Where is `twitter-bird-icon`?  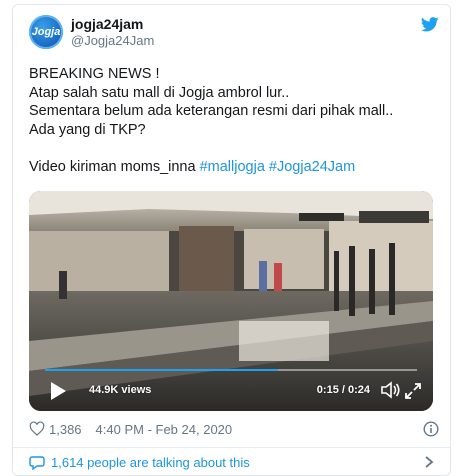 twitter-bird-icon is located at coordinates (430, 24).